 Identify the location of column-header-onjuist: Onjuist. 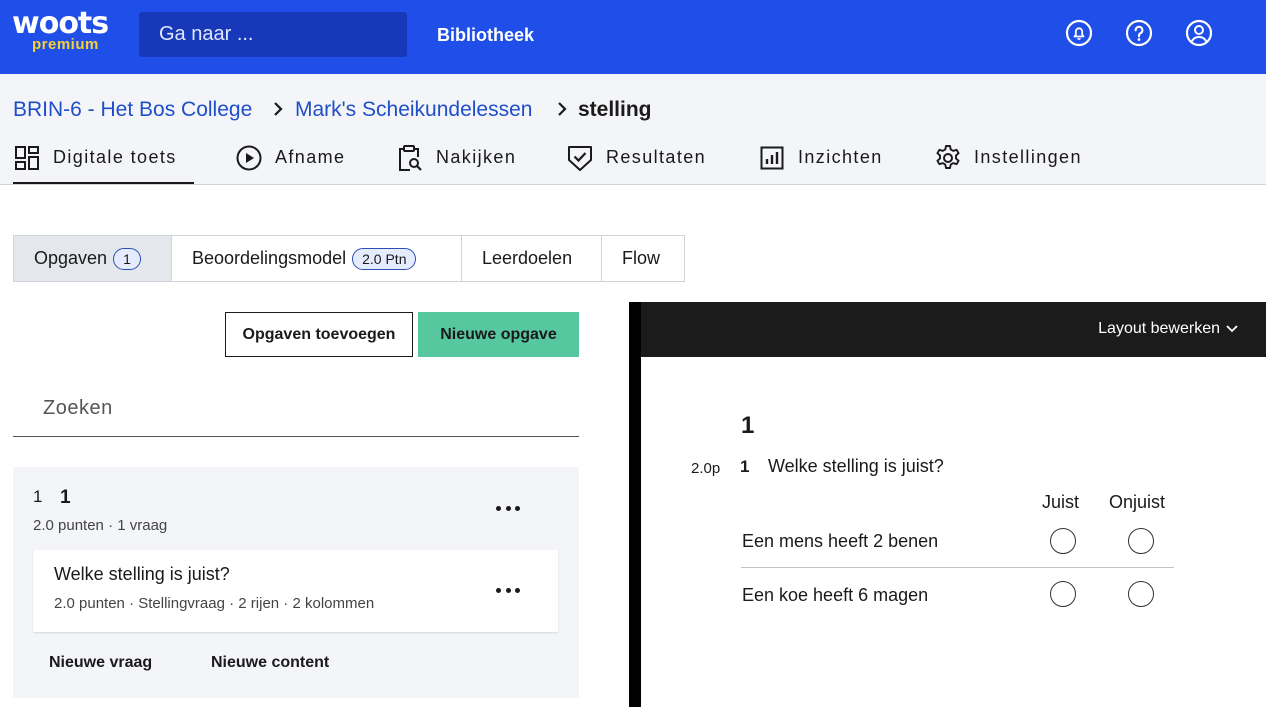
(1137, 502).